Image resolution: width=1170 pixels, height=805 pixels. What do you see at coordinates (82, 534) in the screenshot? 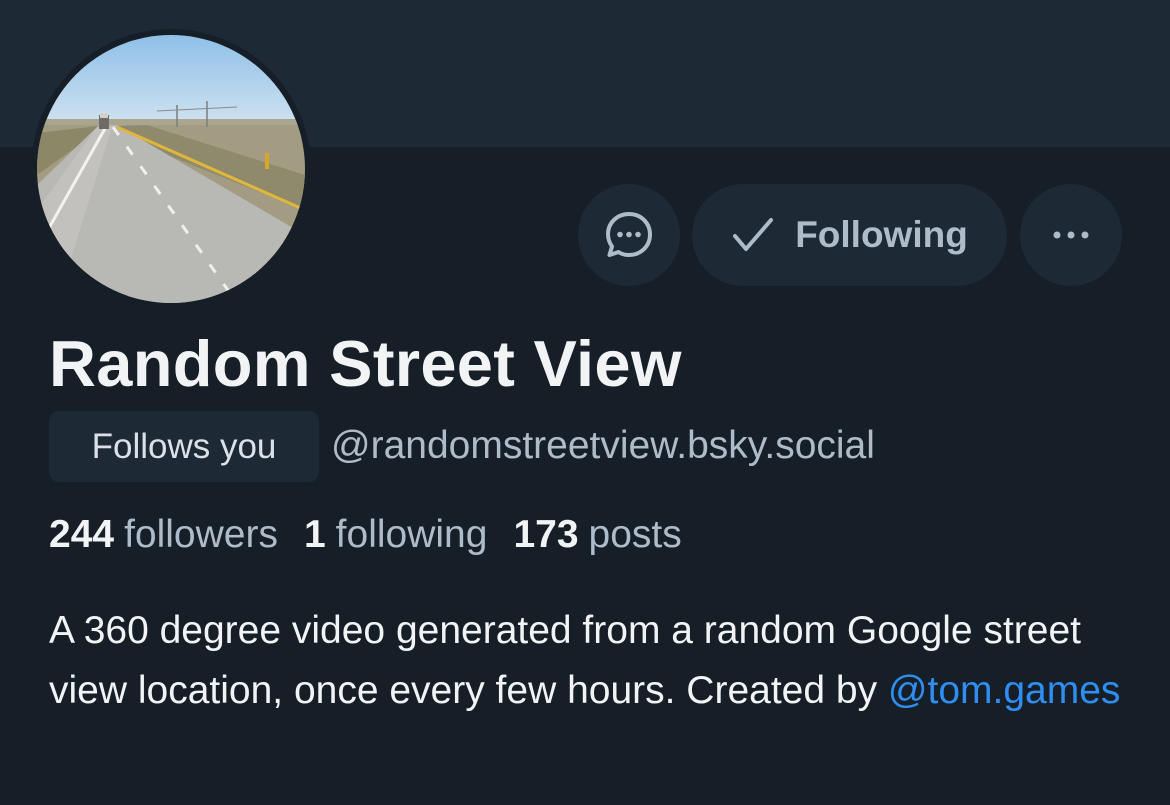
I see `followers-count: 244` at bounding box center [82, 534].